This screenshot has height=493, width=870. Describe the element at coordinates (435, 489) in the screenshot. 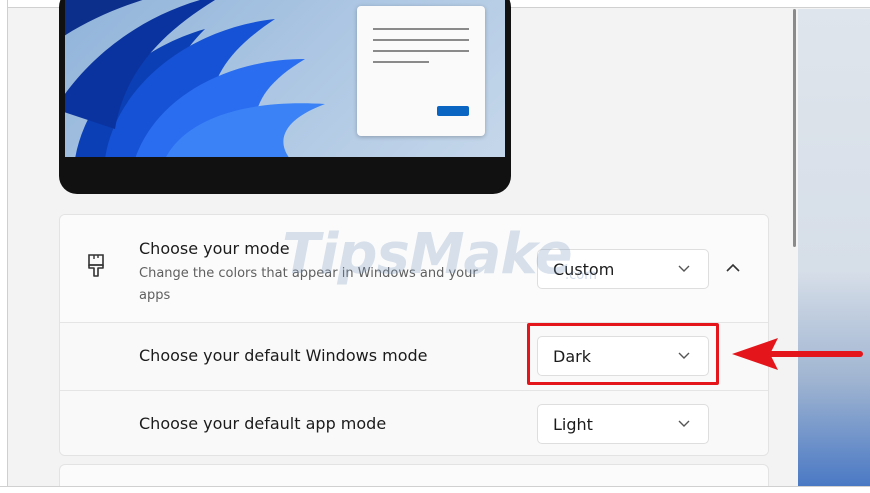

I see `window-frame-bottom` at that location.